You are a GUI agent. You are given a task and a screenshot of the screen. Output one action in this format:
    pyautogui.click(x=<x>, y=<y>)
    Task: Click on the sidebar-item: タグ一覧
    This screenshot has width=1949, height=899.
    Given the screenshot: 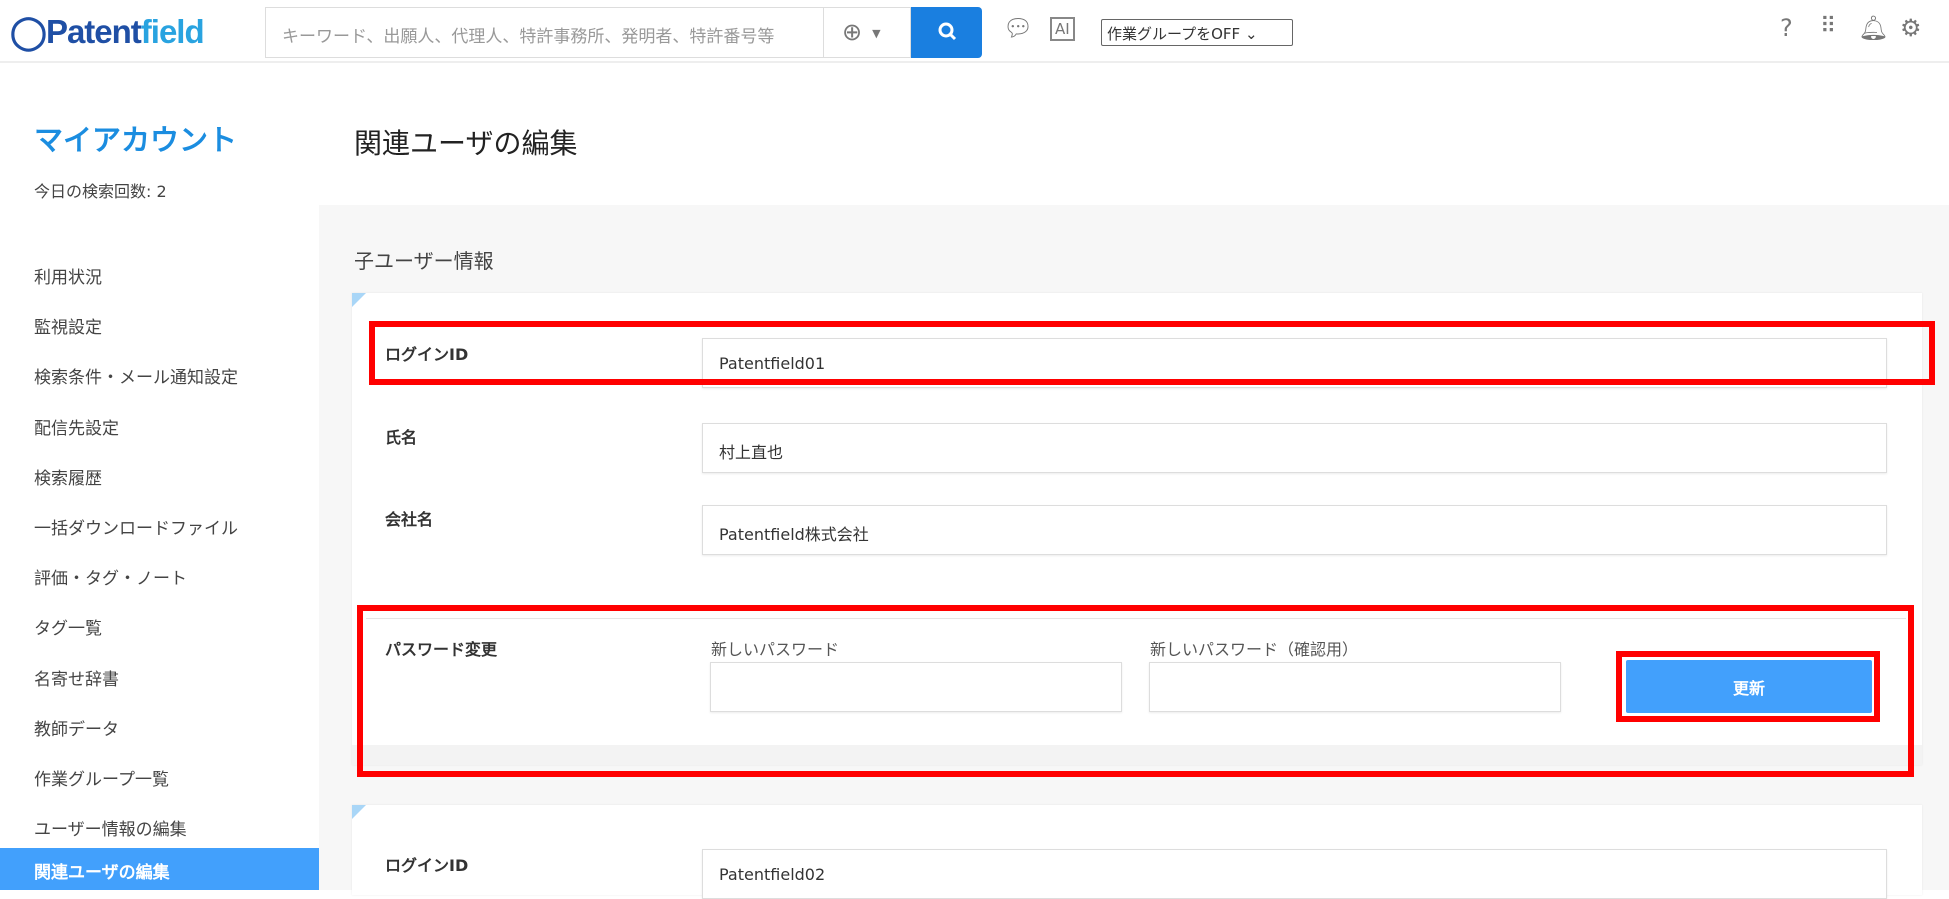 What is the action you would take?
    pyautogui.click(x=159, y=625)
    